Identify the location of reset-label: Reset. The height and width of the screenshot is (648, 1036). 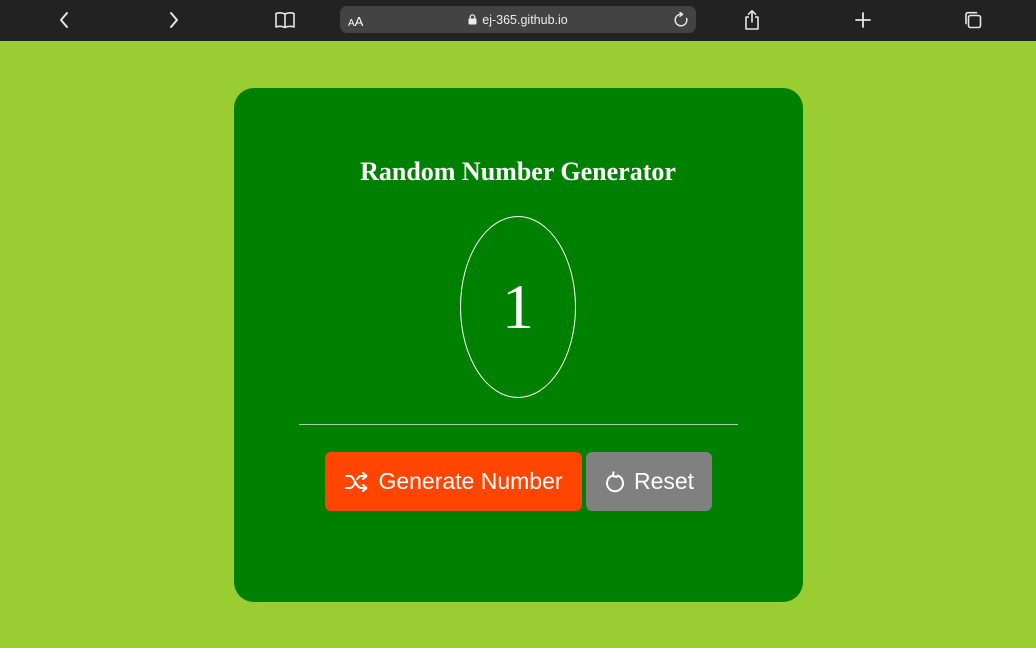
(664, 481).